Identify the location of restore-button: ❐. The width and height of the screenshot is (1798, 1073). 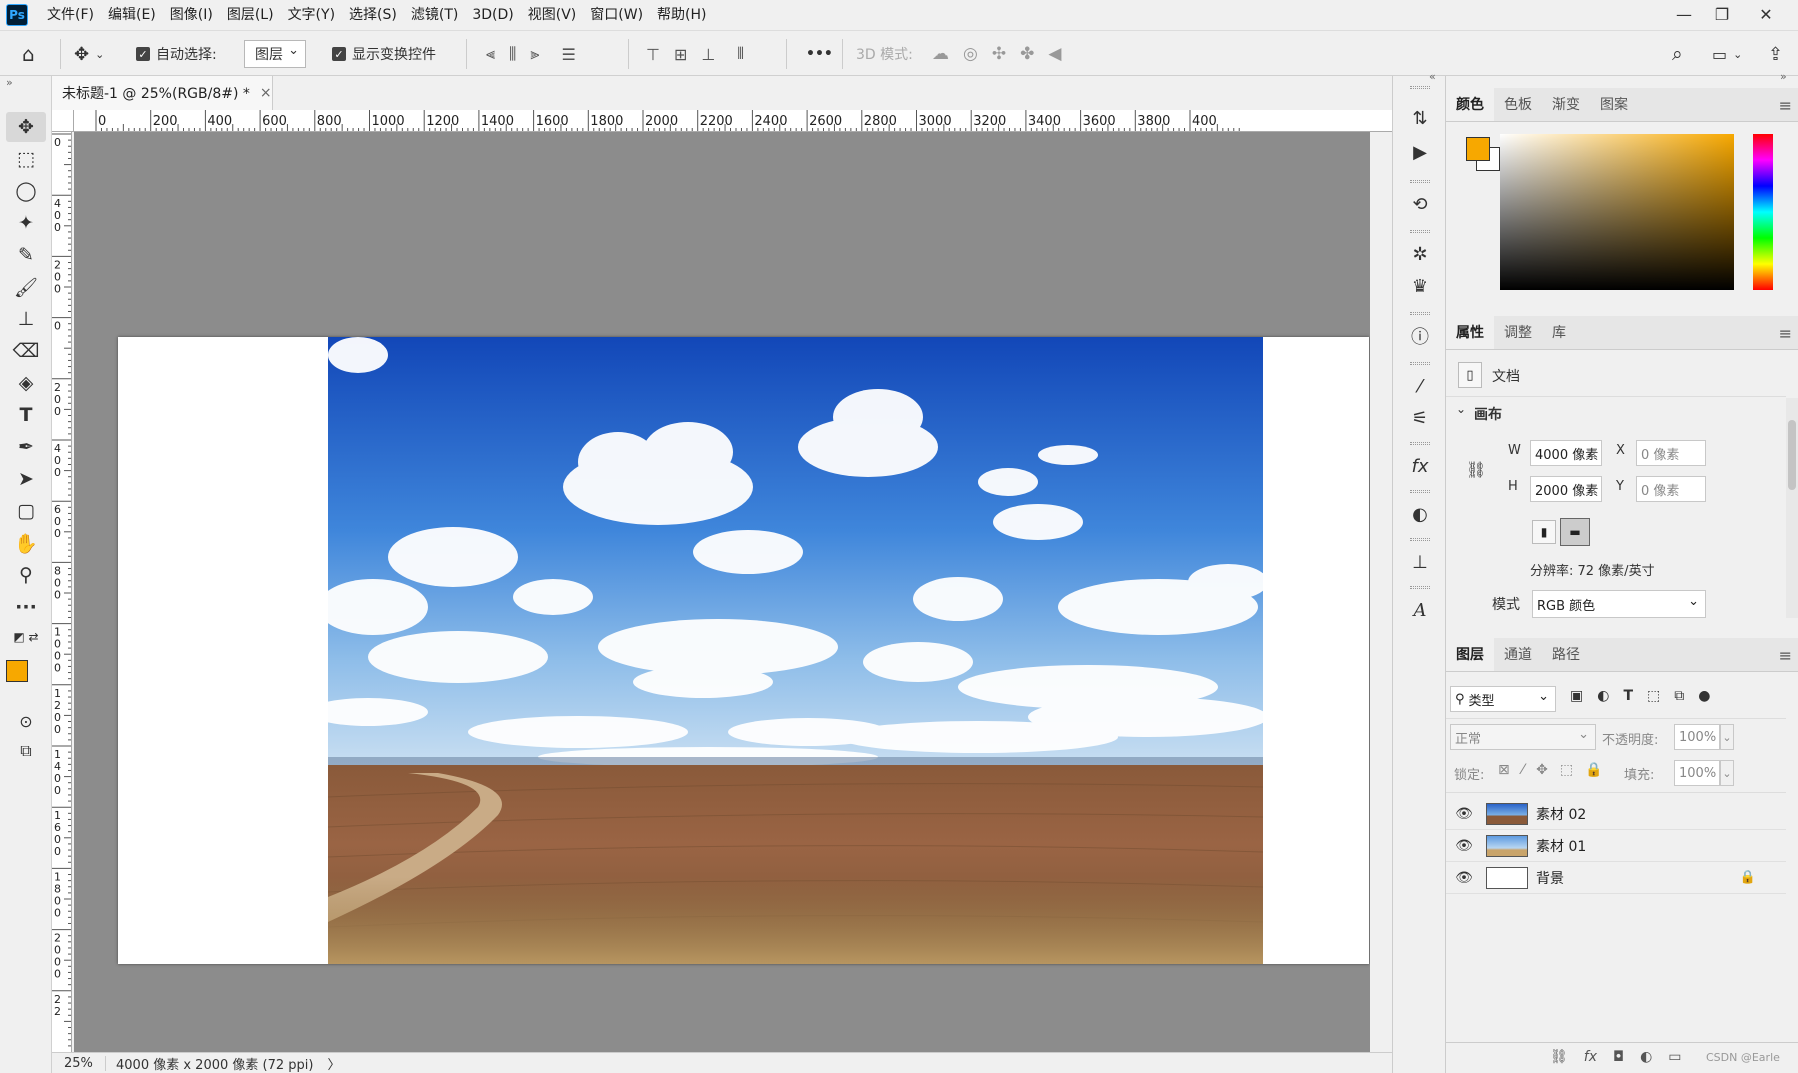
(1722, 14).